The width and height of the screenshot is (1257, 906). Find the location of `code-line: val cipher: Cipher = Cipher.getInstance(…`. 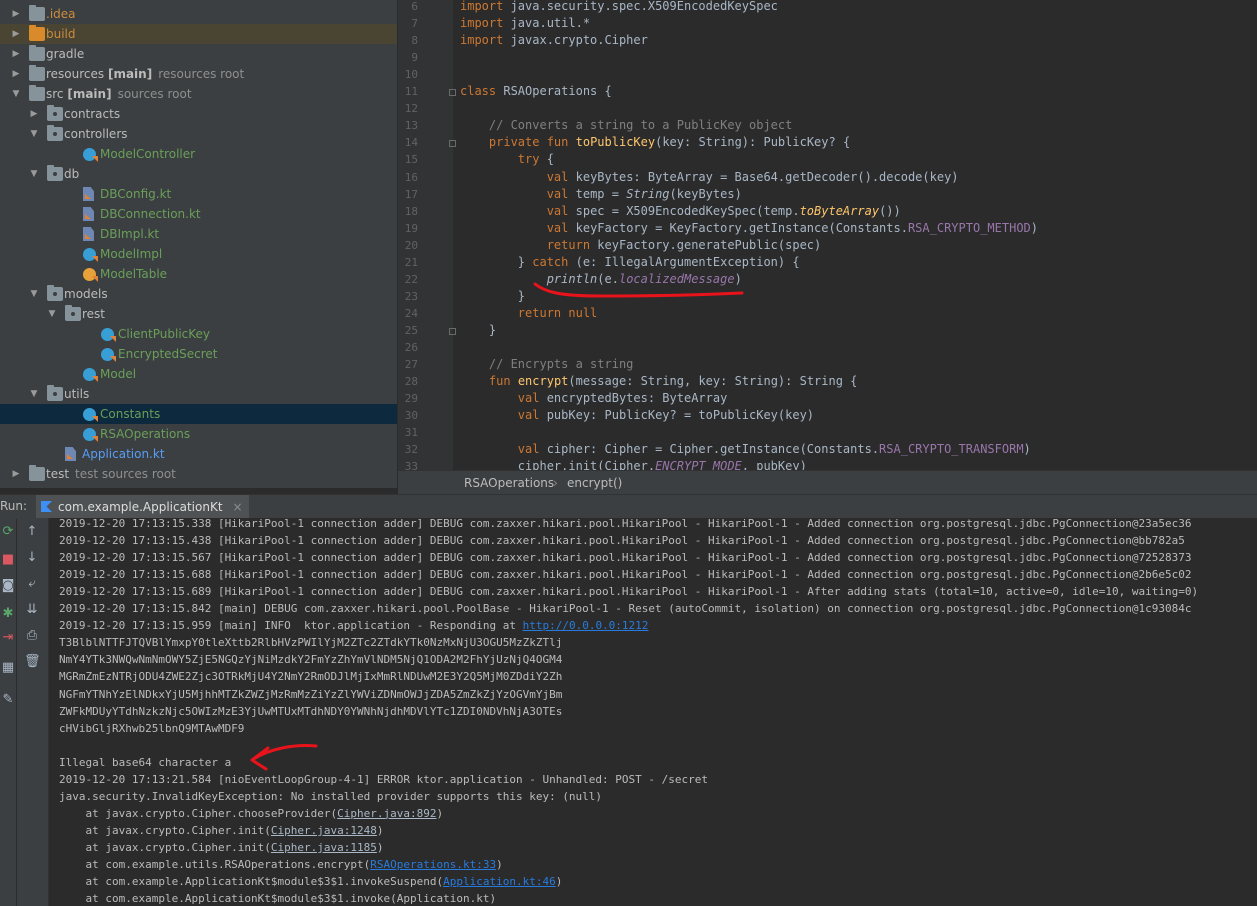

code-line: val cipher: Cipher = Cipher.getInstance(… is located at coordinates (745, 449).